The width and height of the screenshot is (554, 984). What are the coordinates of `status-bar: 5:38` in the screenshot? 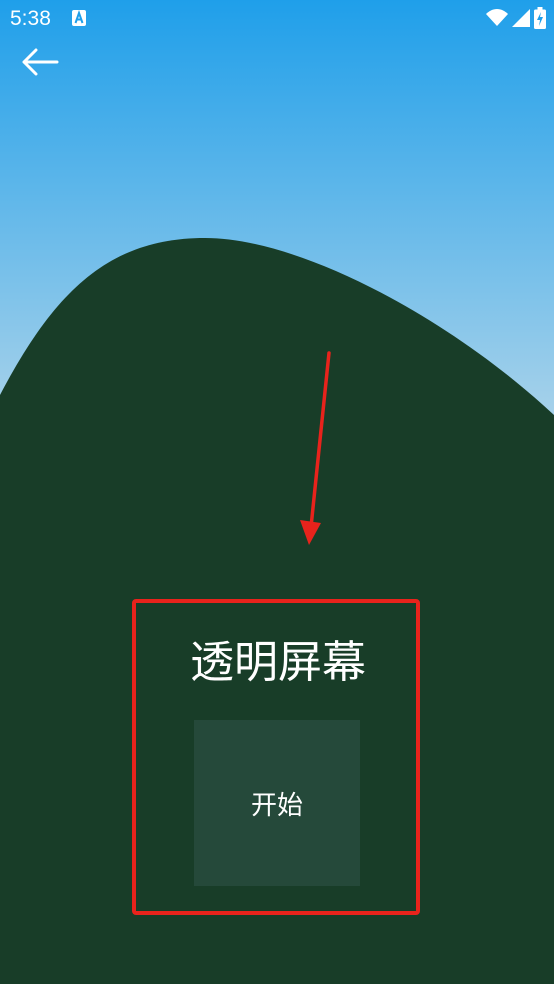 It's located at (277, 19).